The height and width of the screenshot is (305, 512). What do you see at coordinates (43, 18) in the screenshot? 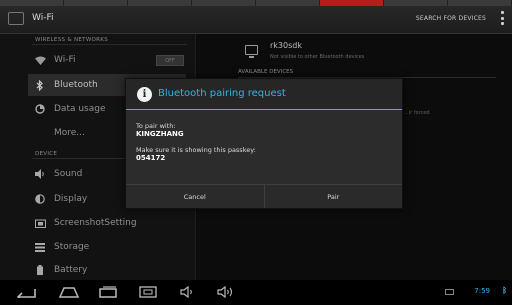
I see `page-title: Wi-Fi` at bounding box center [43, 18].